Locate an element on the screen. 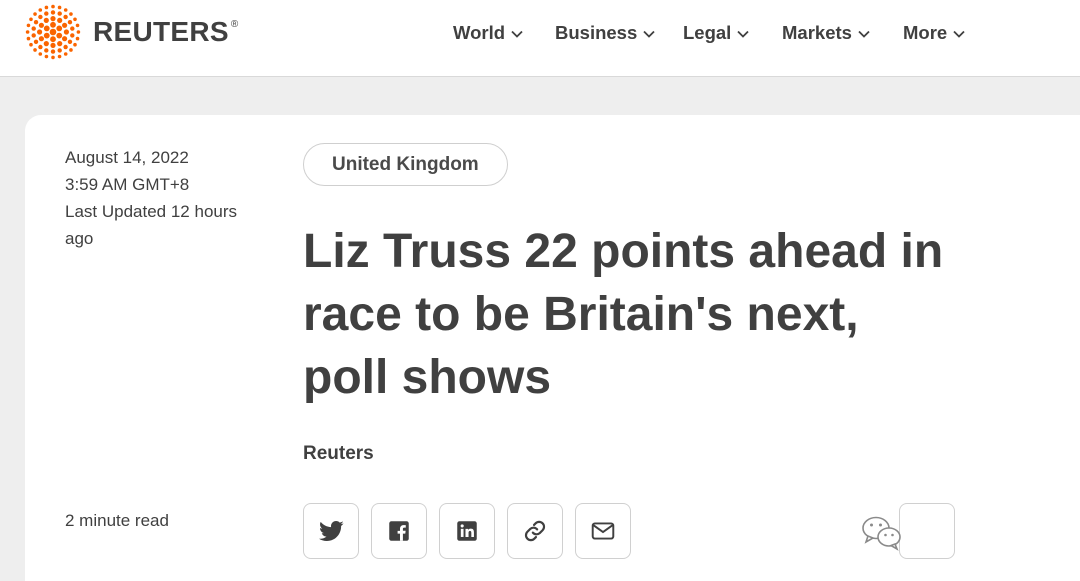  twitter-icon is located at coordinates (331, 530).